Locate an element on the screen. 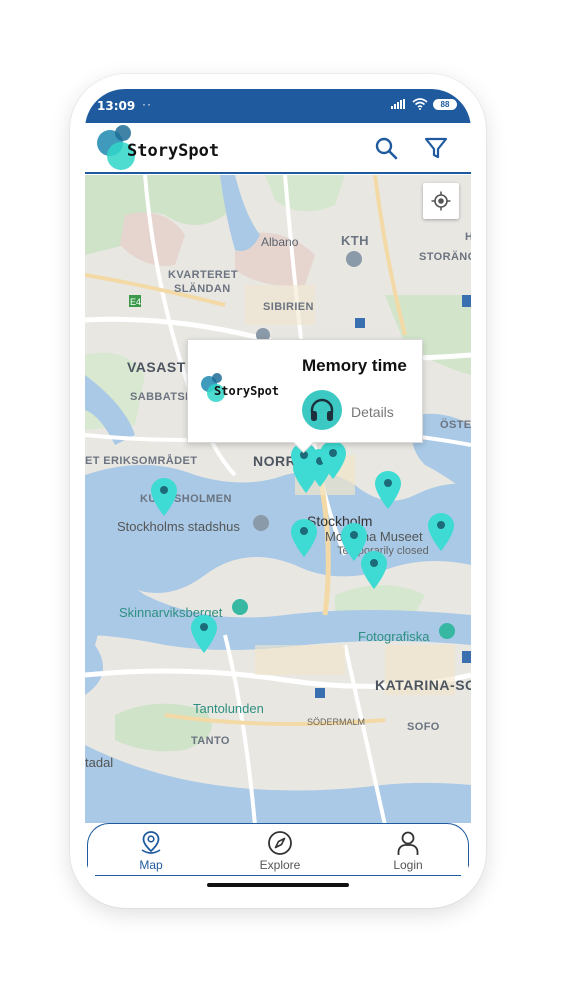  map-label-tadal: tadal is located at coordinates (99, 762).